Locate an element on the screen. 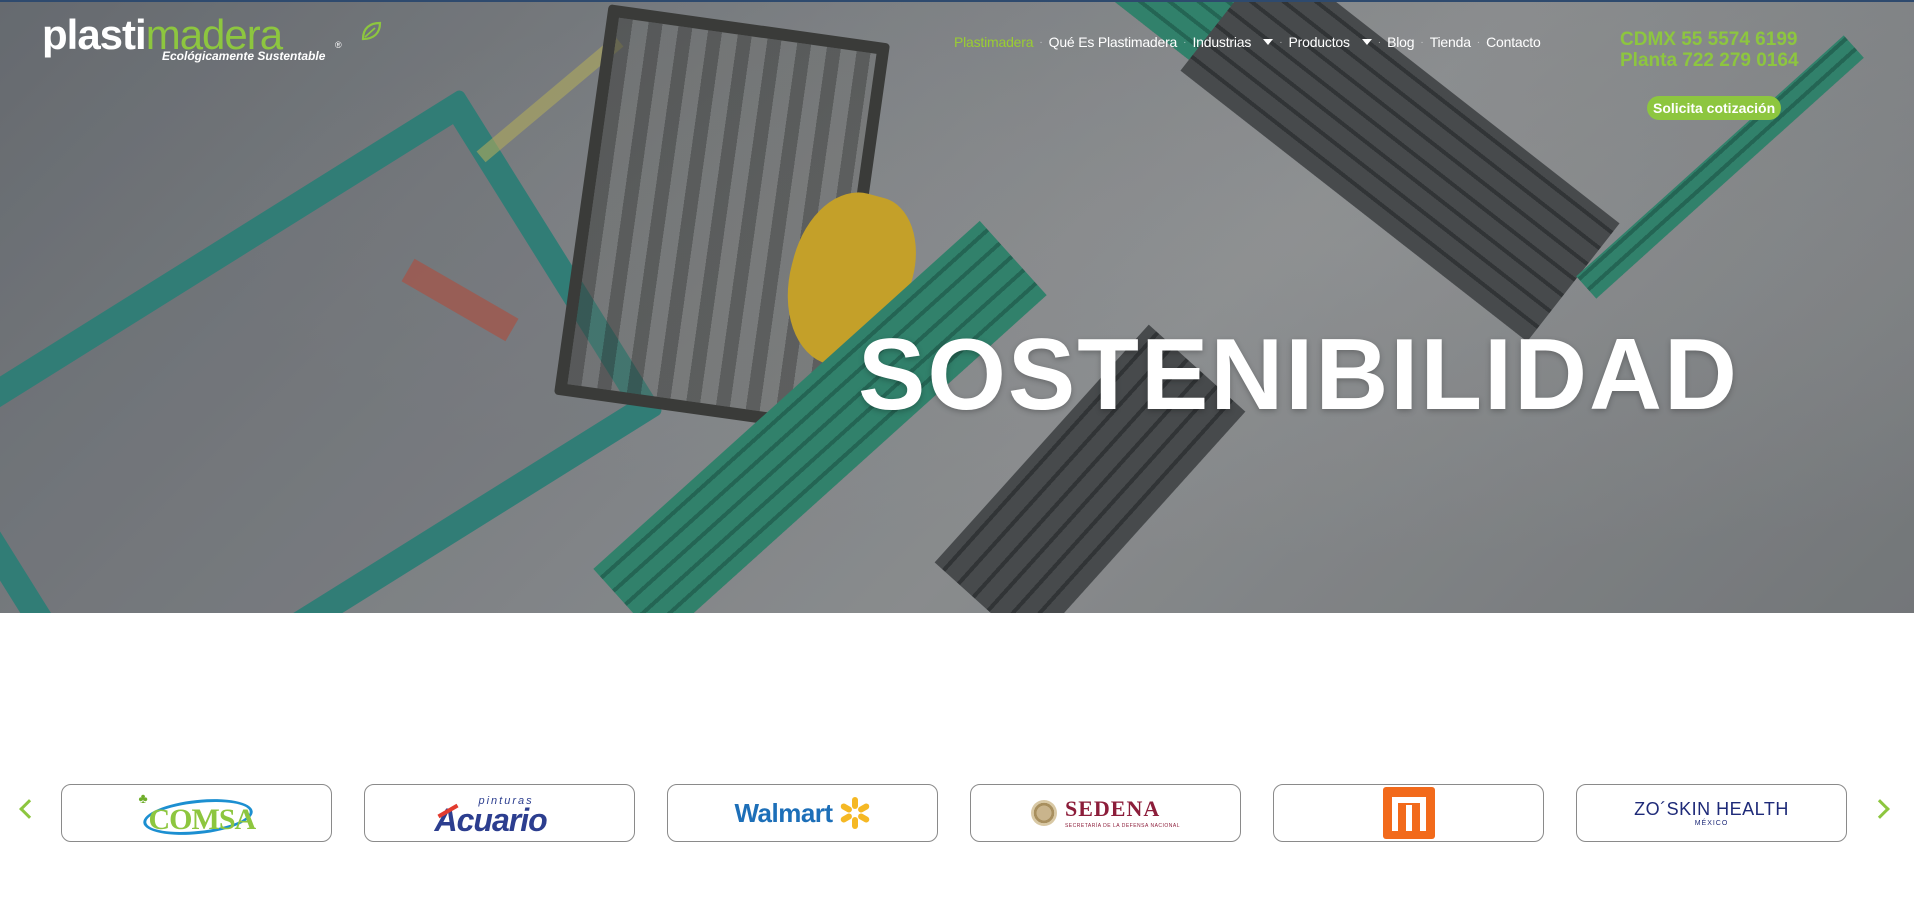  walmart-logo: Walmart is located at coordinates (802, 813).